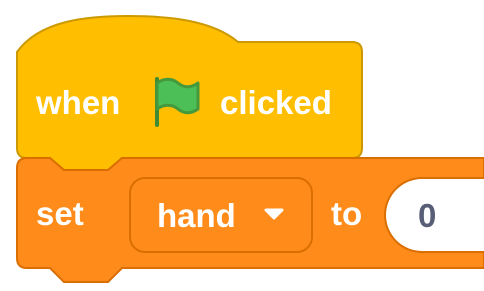  I want to click on set-label: set, so click(60, 213).